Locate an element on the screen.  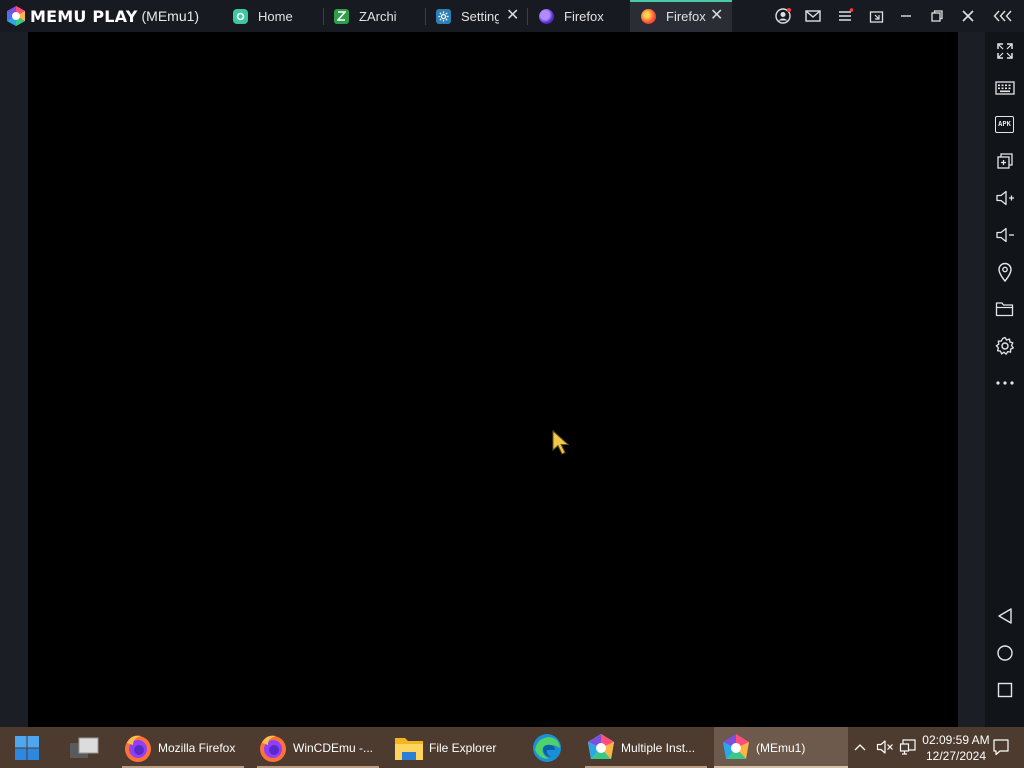
shrink-icon is located at coordinates (876, 16).